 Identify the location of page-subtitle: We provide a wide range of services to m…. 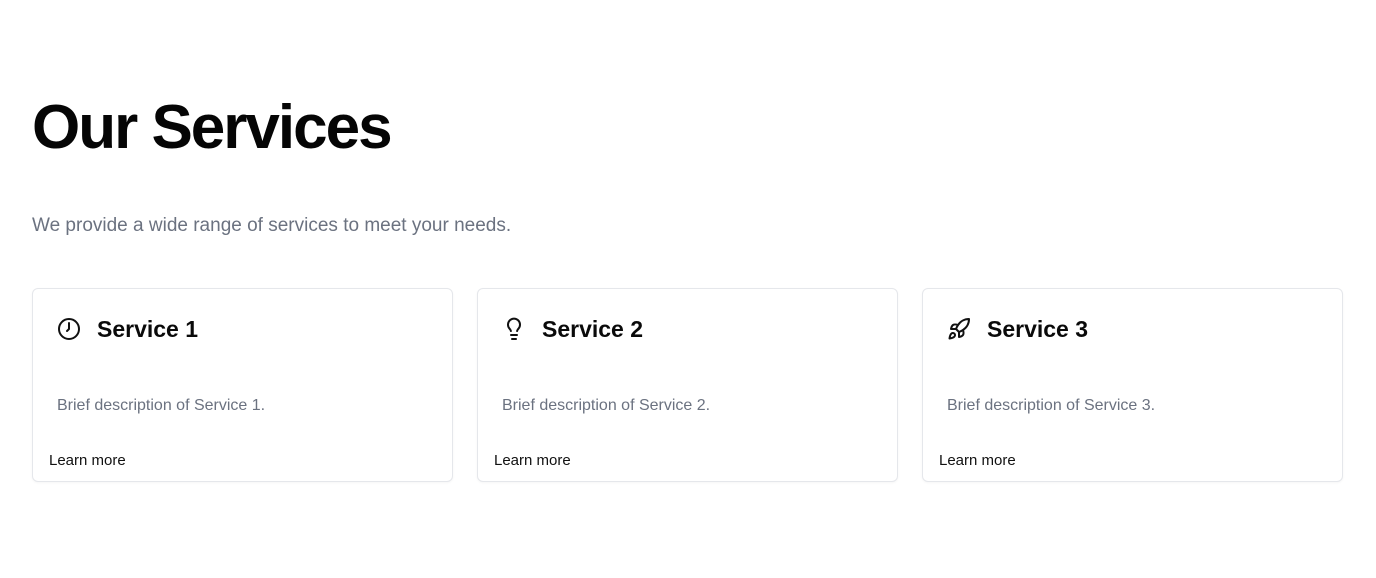
(272, 225).